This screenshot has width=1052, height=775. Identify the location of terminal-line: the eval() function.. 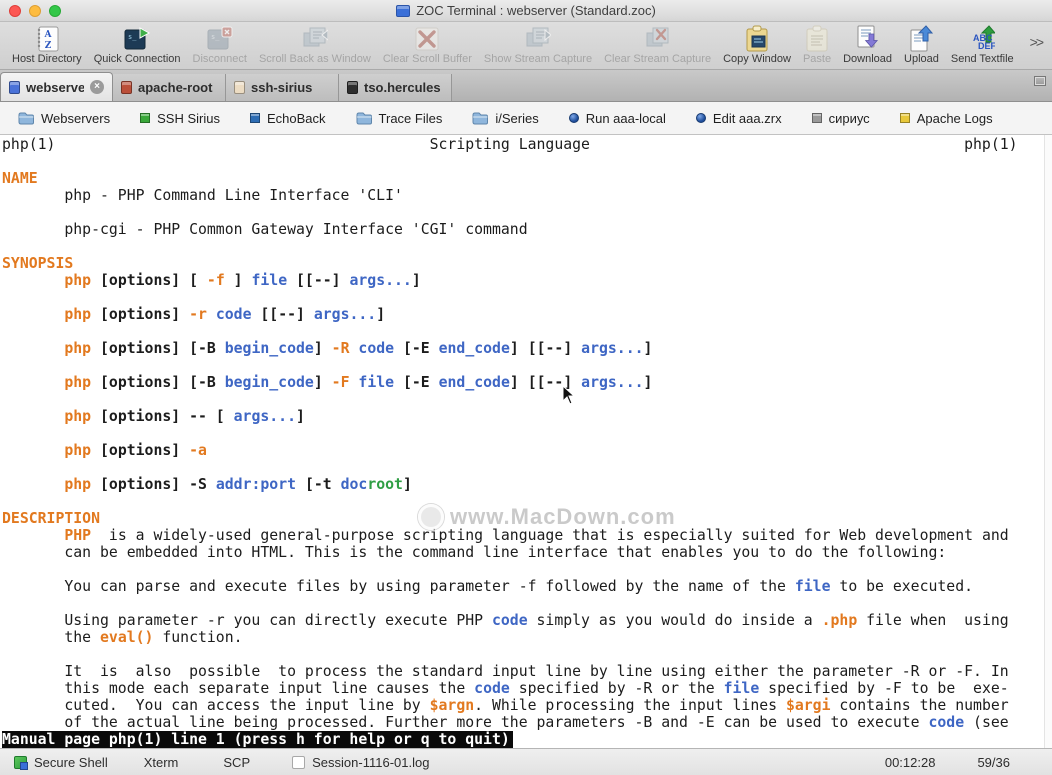
(122, 637).